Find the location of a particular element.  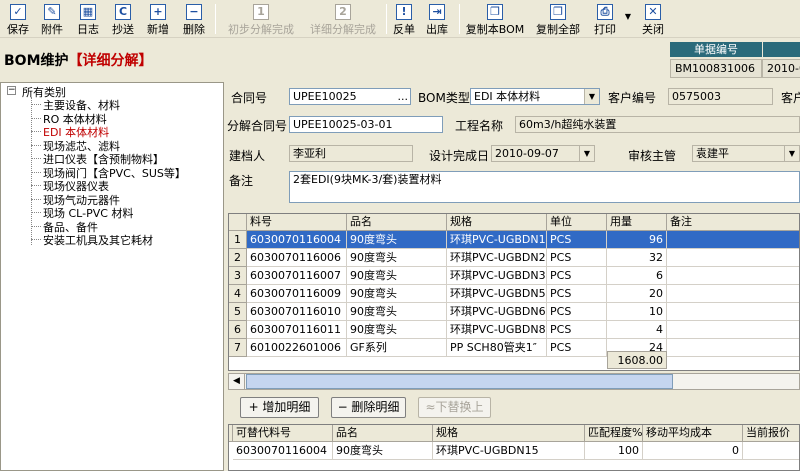

tree-item: 安装工机具及其它耗材 is located at coordinates (98, 240).